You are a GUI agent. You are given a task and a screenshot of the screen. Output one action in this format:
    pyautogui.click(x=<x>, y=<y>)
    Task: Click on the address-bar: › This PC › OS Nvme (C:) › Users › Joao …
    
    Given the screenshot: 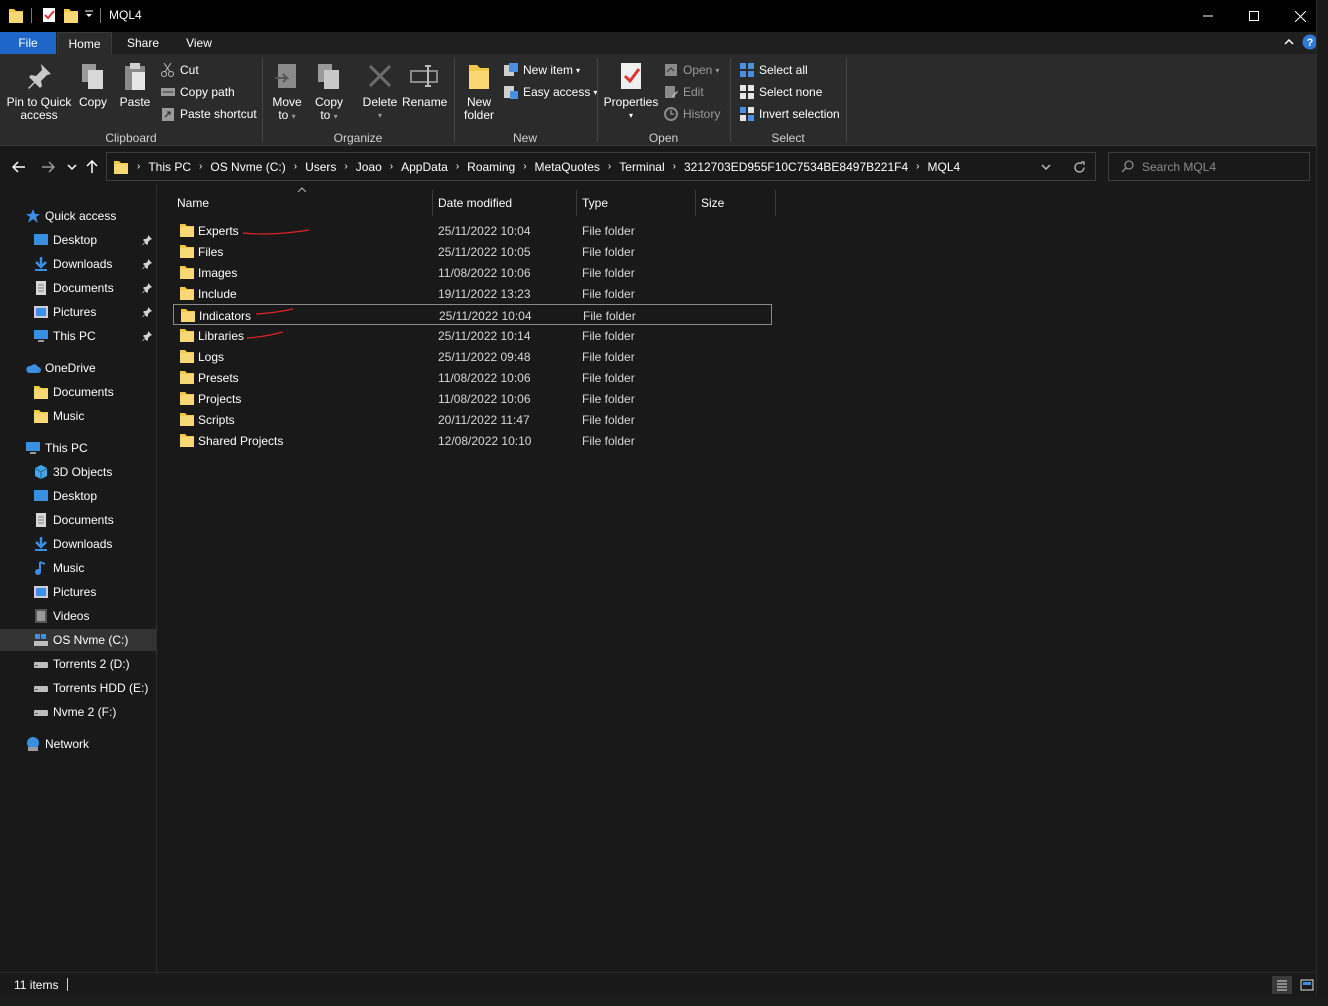 What is the action you would take?
    pyautogui.click(x=601, y=166)
    